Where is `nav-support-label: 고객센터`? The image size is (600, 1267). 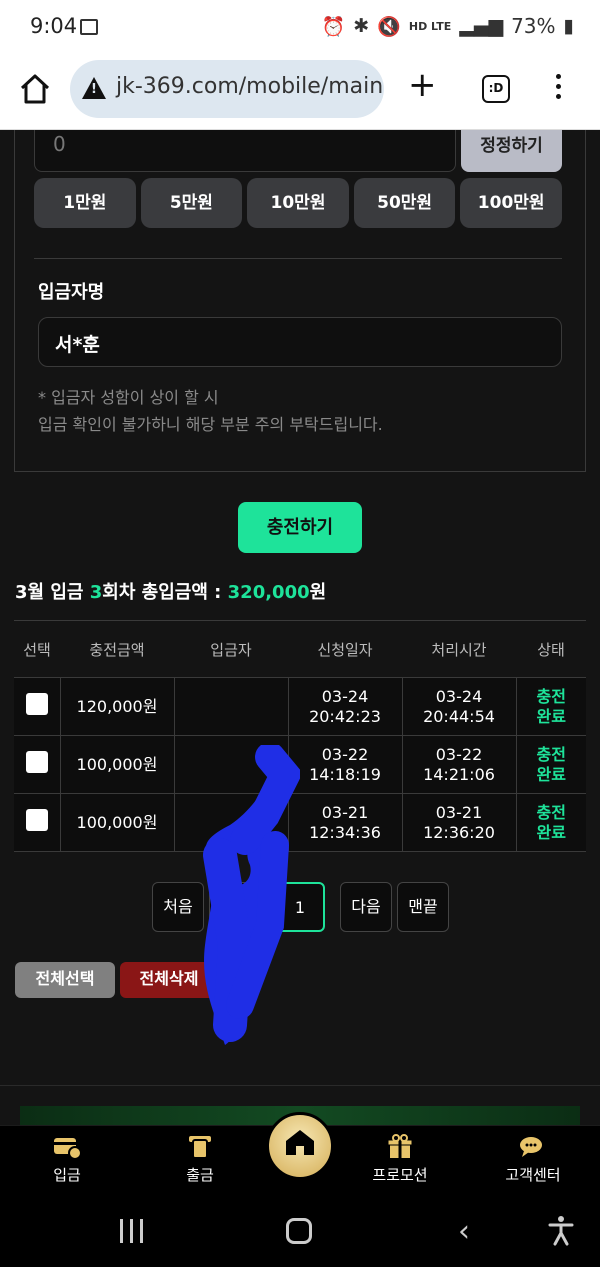 nav-support-label: 고객센터 is located at coordinates (533, 1175).